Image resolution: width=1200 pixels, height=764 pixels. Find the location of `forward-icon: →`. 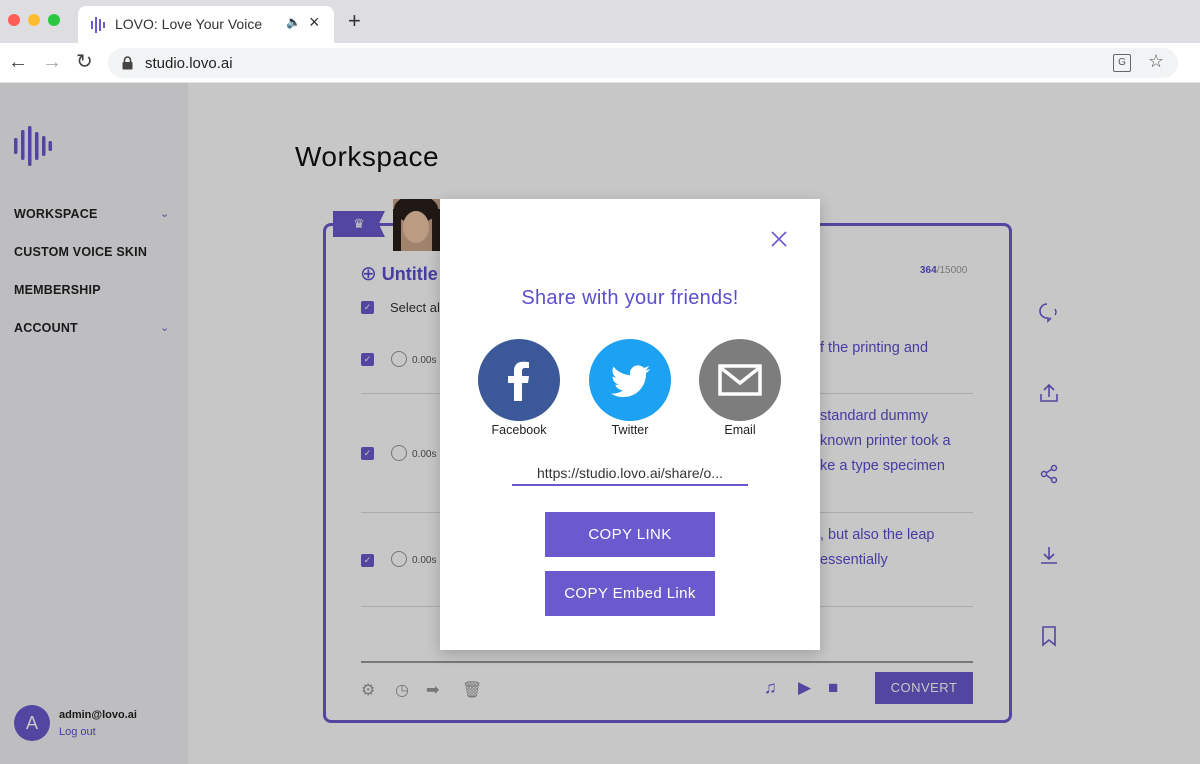

forward-icon: → is located at coordinates (52, 62).